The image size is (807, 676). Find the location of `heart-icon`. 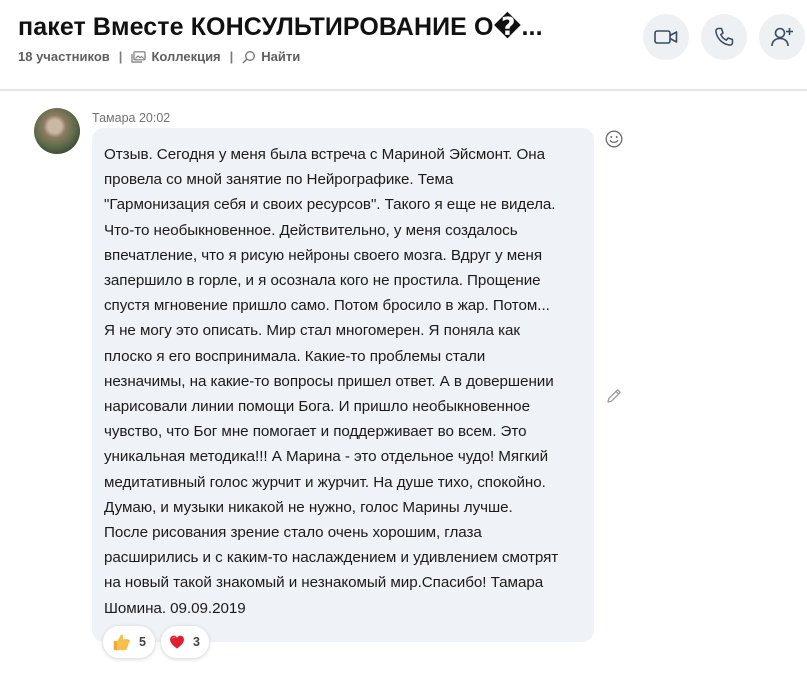

heart-icon is located at coordinates (177, 642).